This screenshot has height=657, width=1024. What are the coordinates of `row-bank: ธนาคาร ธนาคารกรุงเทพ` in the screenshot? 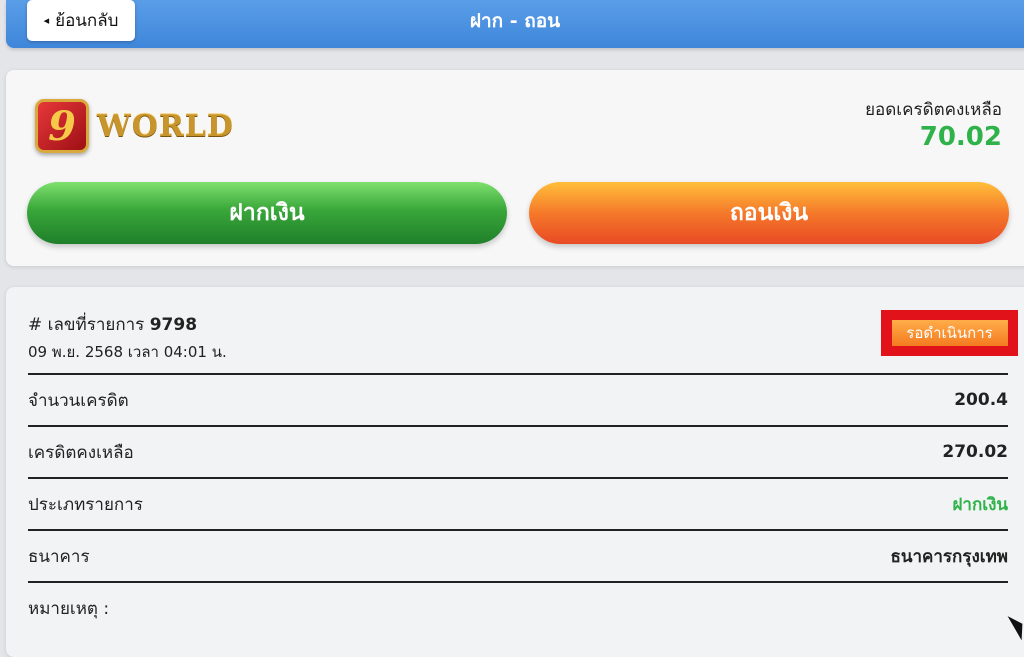 It's located at (518, 555).